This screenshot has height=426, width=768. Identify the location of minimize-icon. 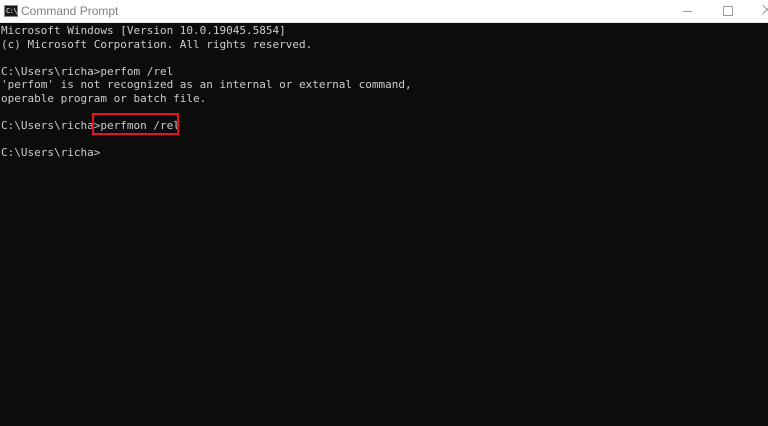
(687, 11).